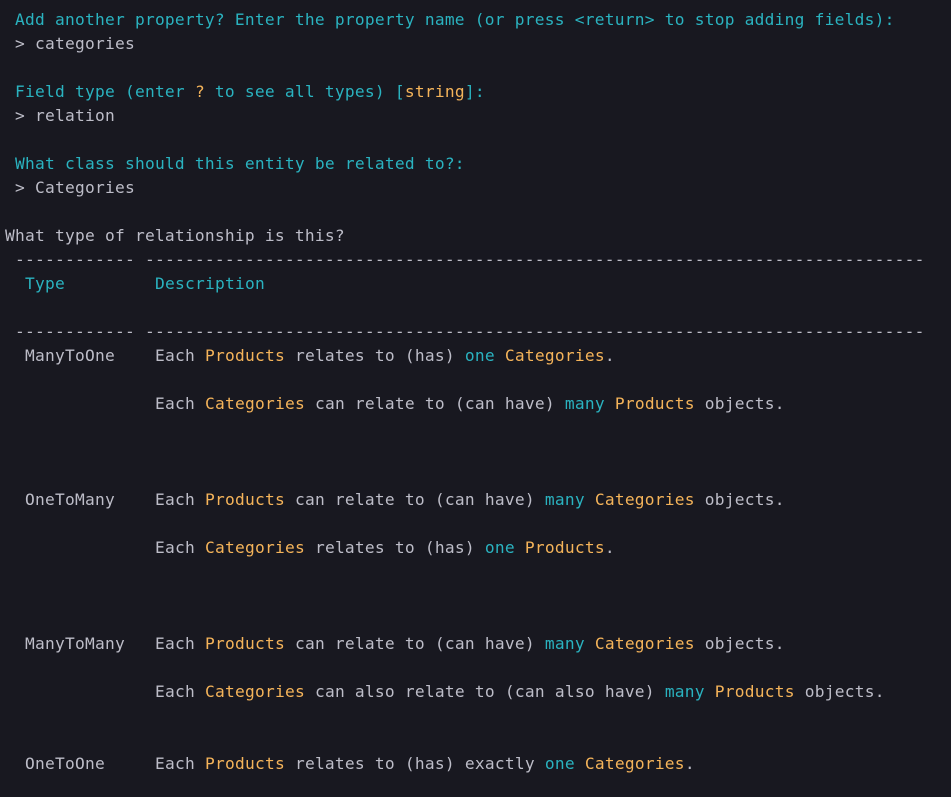 Image resolution: width=951 pixels, height=797 pixels. What do you see at coordinates (75, 643) in the screenshot?
I see `relationship-type-manytomany: ManyToMany` at bounding box center [75, 643].